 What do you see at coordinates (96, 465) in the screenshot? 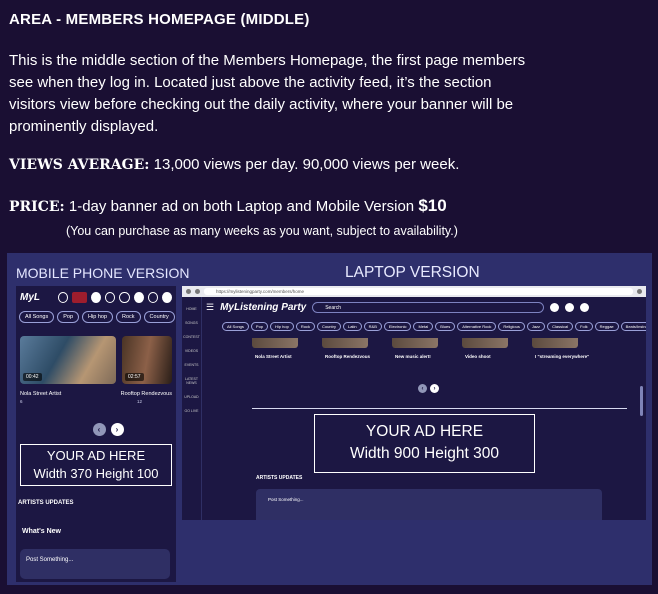
I see `mobile-ad-placeholder: YOUR AD HERE Width 370 Height 100` at bounding box center [96, 465].